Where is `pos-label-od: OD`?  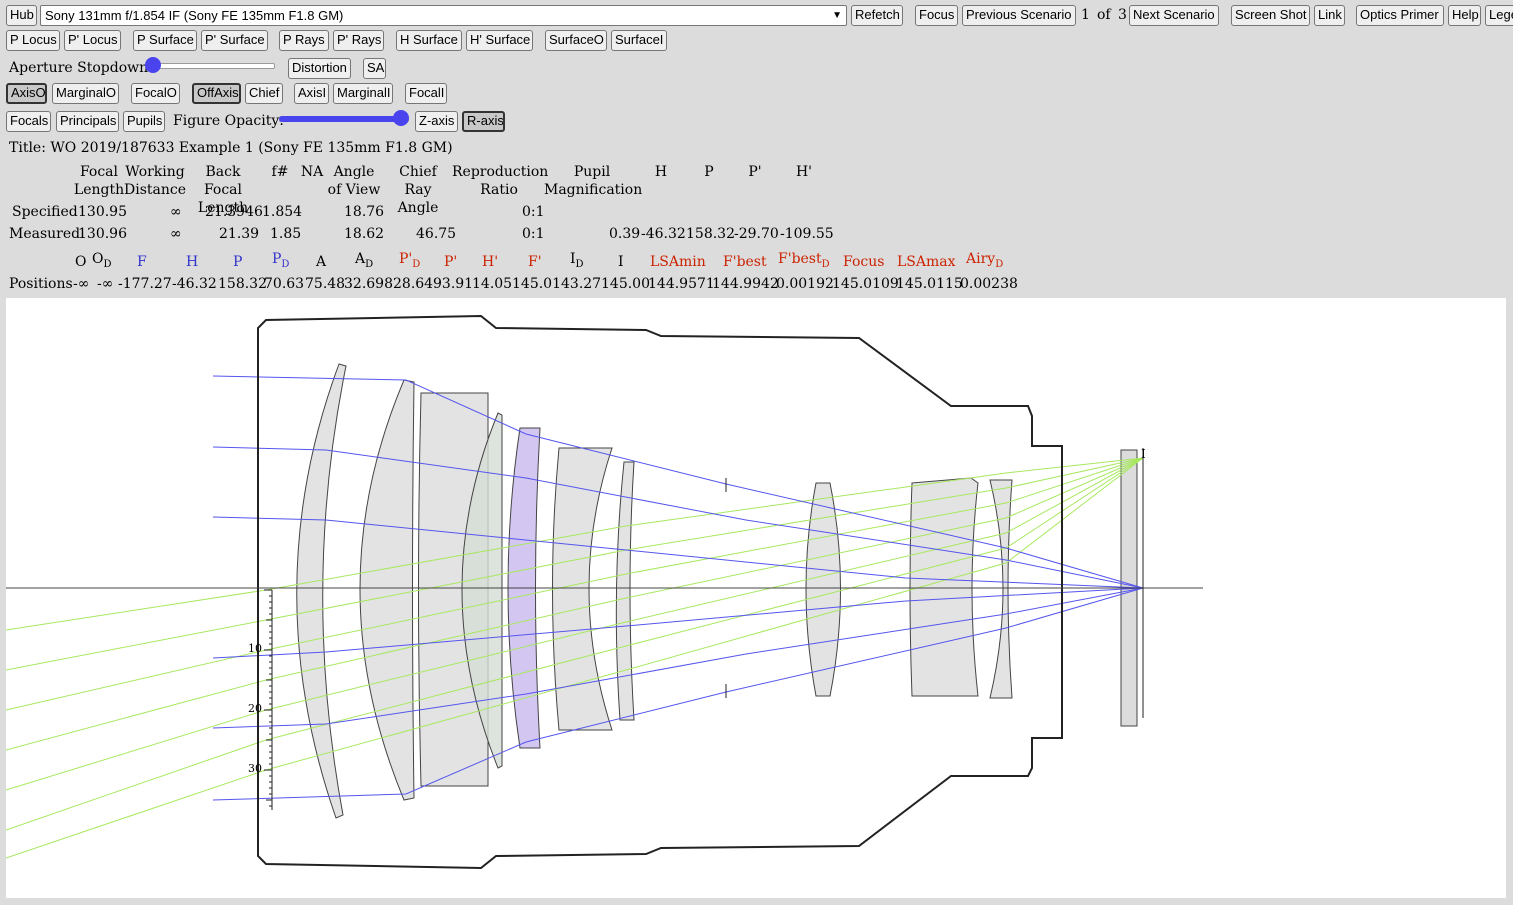 pos-label-od: OD is located at coordinates (102, 260).